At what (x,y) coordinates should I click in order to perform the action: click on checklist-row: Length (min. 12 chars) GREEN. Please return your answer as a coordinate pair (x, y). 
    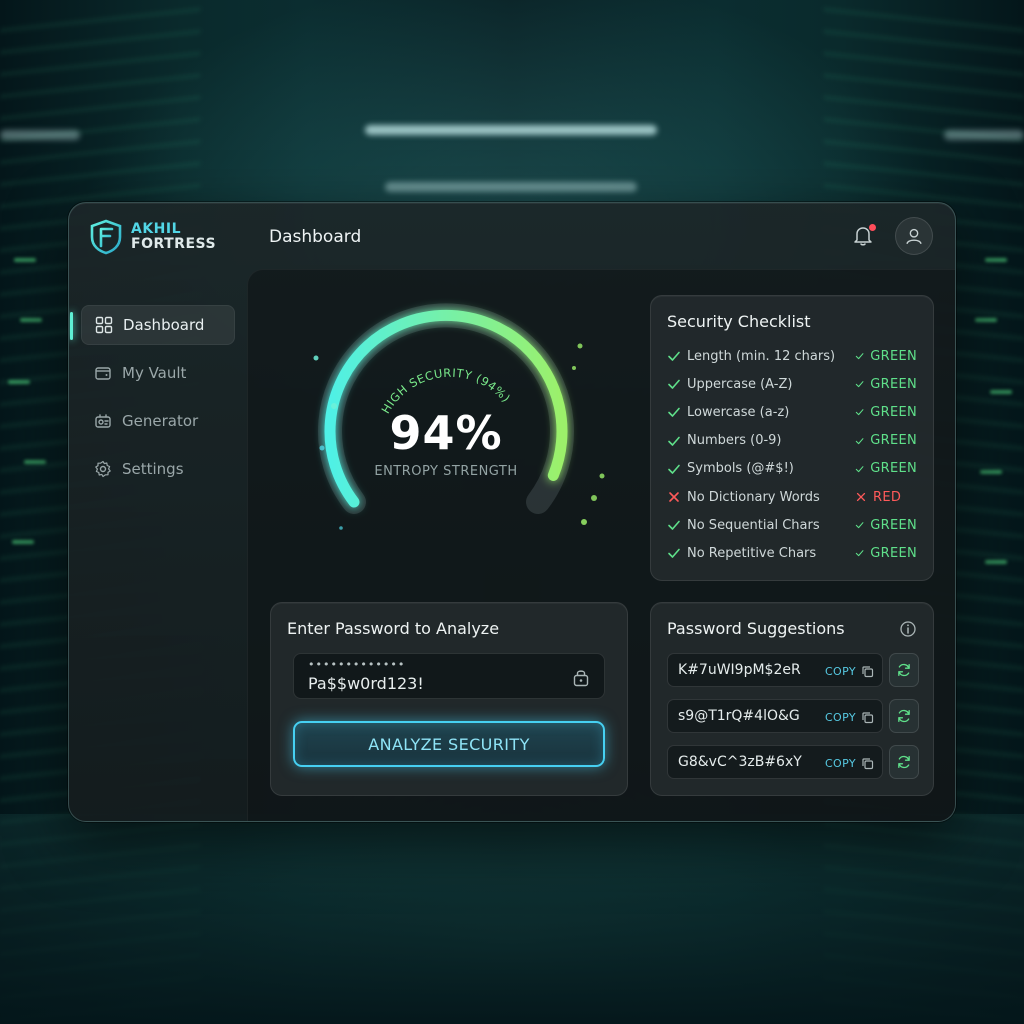
    Looking at the image, I should click on (792, 356).